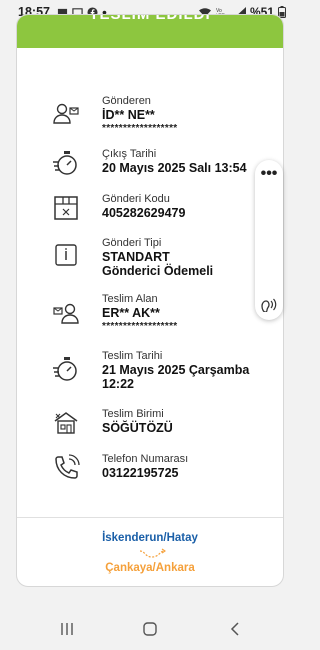  What do you see at coordinates (150, 31) in the screenshot?
I see `status-banner: TESLİM EDİLDİ` at bounding box center [150, 31].